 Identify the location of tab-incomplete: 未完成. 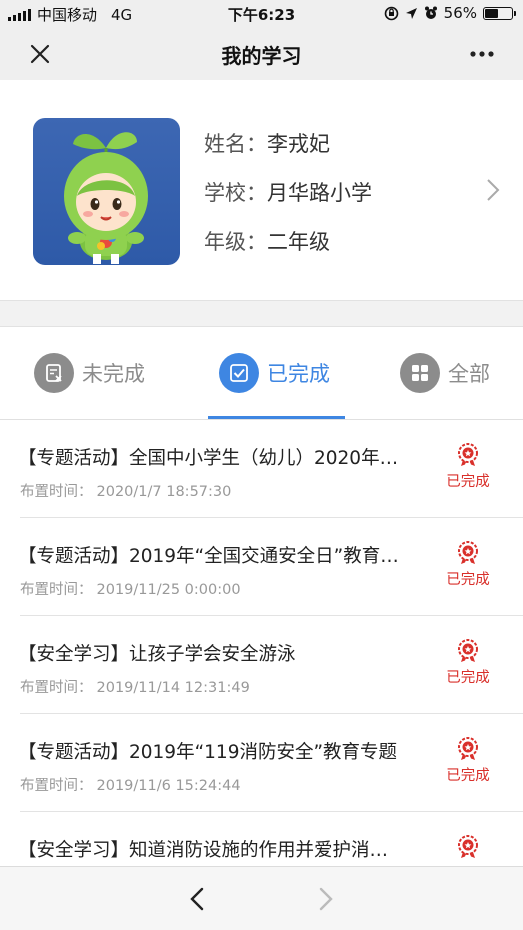
(89, 373).